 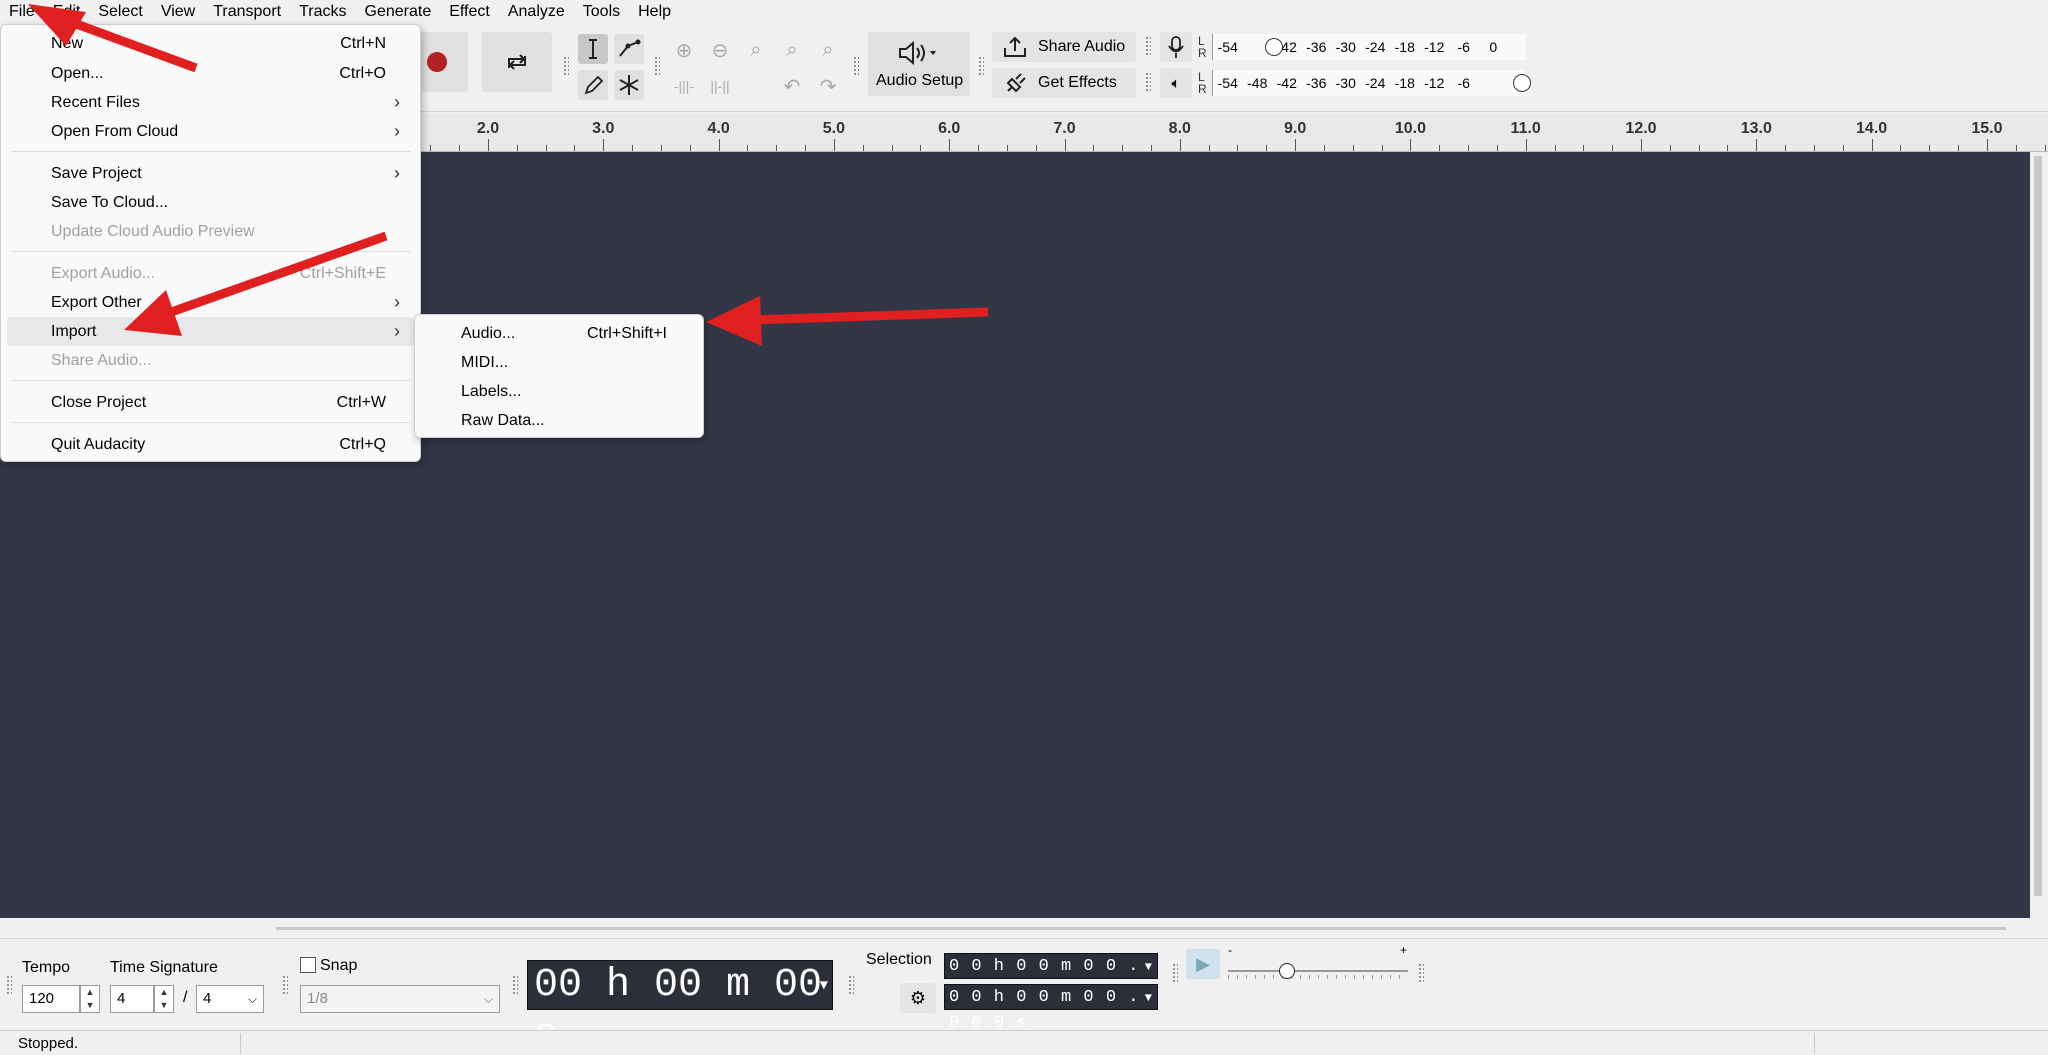 I want to click on menu-generate: Generate, so click(x=398, y=12).